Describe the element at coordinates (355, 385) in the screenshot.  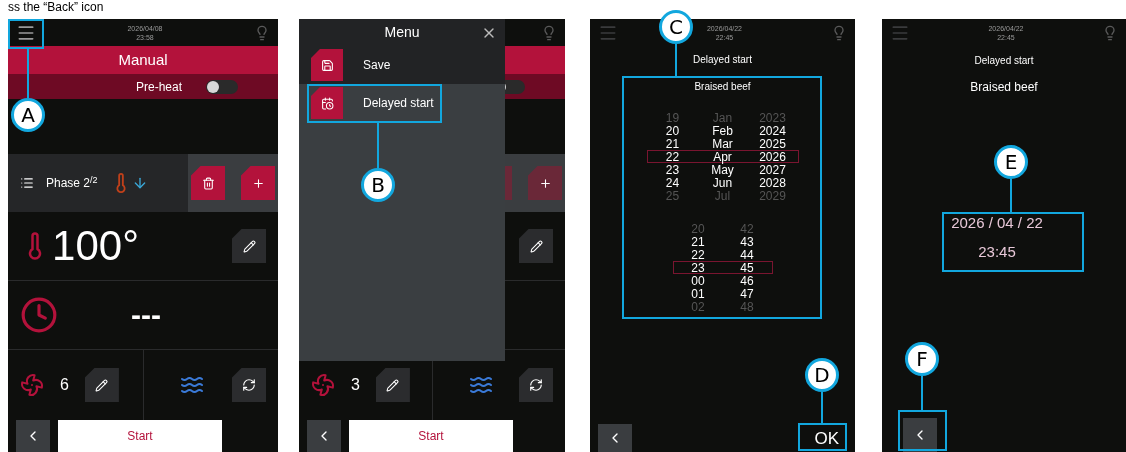
I see `fan-speed: 3` at that location.